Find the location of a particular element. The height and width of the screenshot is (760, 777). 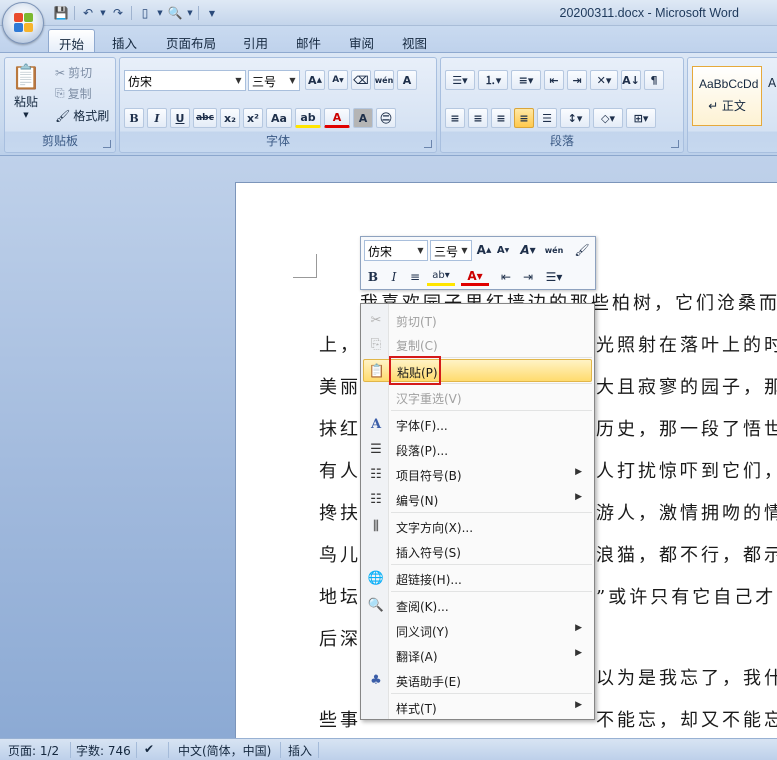

office-button is located at coordinates (23, 23).